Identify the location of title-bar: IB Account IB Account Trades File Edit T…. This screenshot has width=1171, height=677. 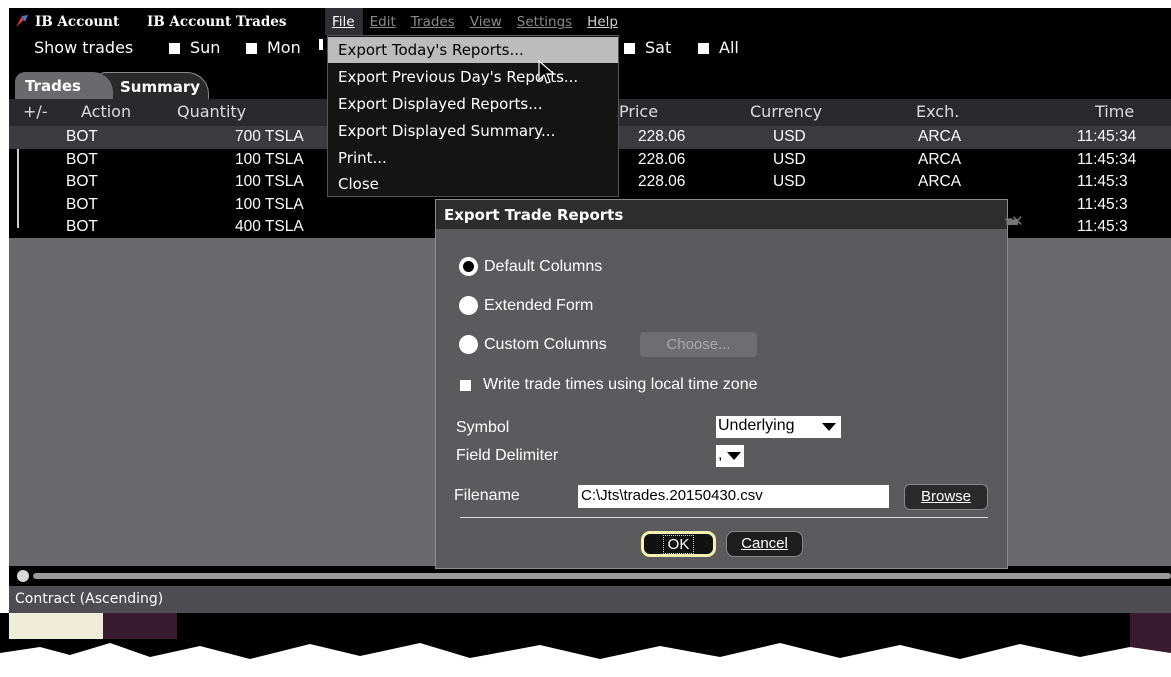
(590, 21).